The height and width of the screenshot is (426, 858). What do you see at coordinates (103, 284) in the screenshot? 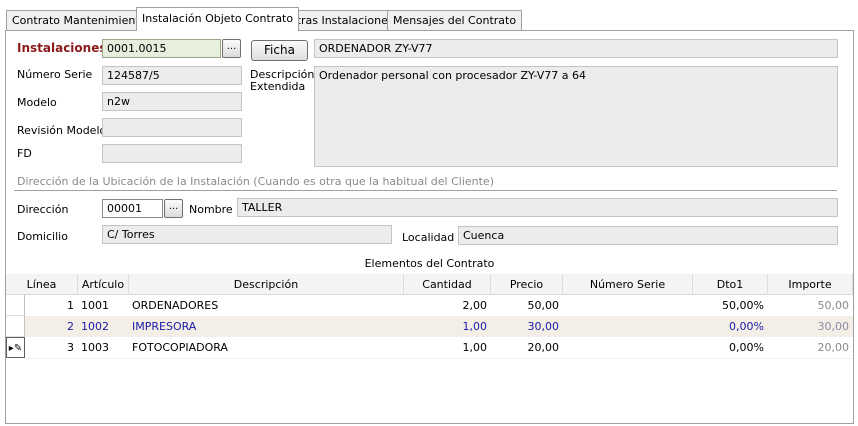
I see `col-articulo: Artículo` at bounding box center [103, 284].